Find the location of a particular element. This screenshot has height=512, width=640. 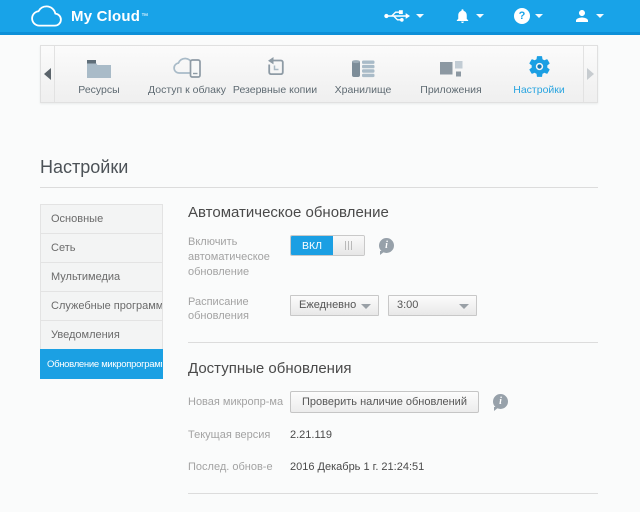

toggle-off-segment is located at coordinates (348, 245).